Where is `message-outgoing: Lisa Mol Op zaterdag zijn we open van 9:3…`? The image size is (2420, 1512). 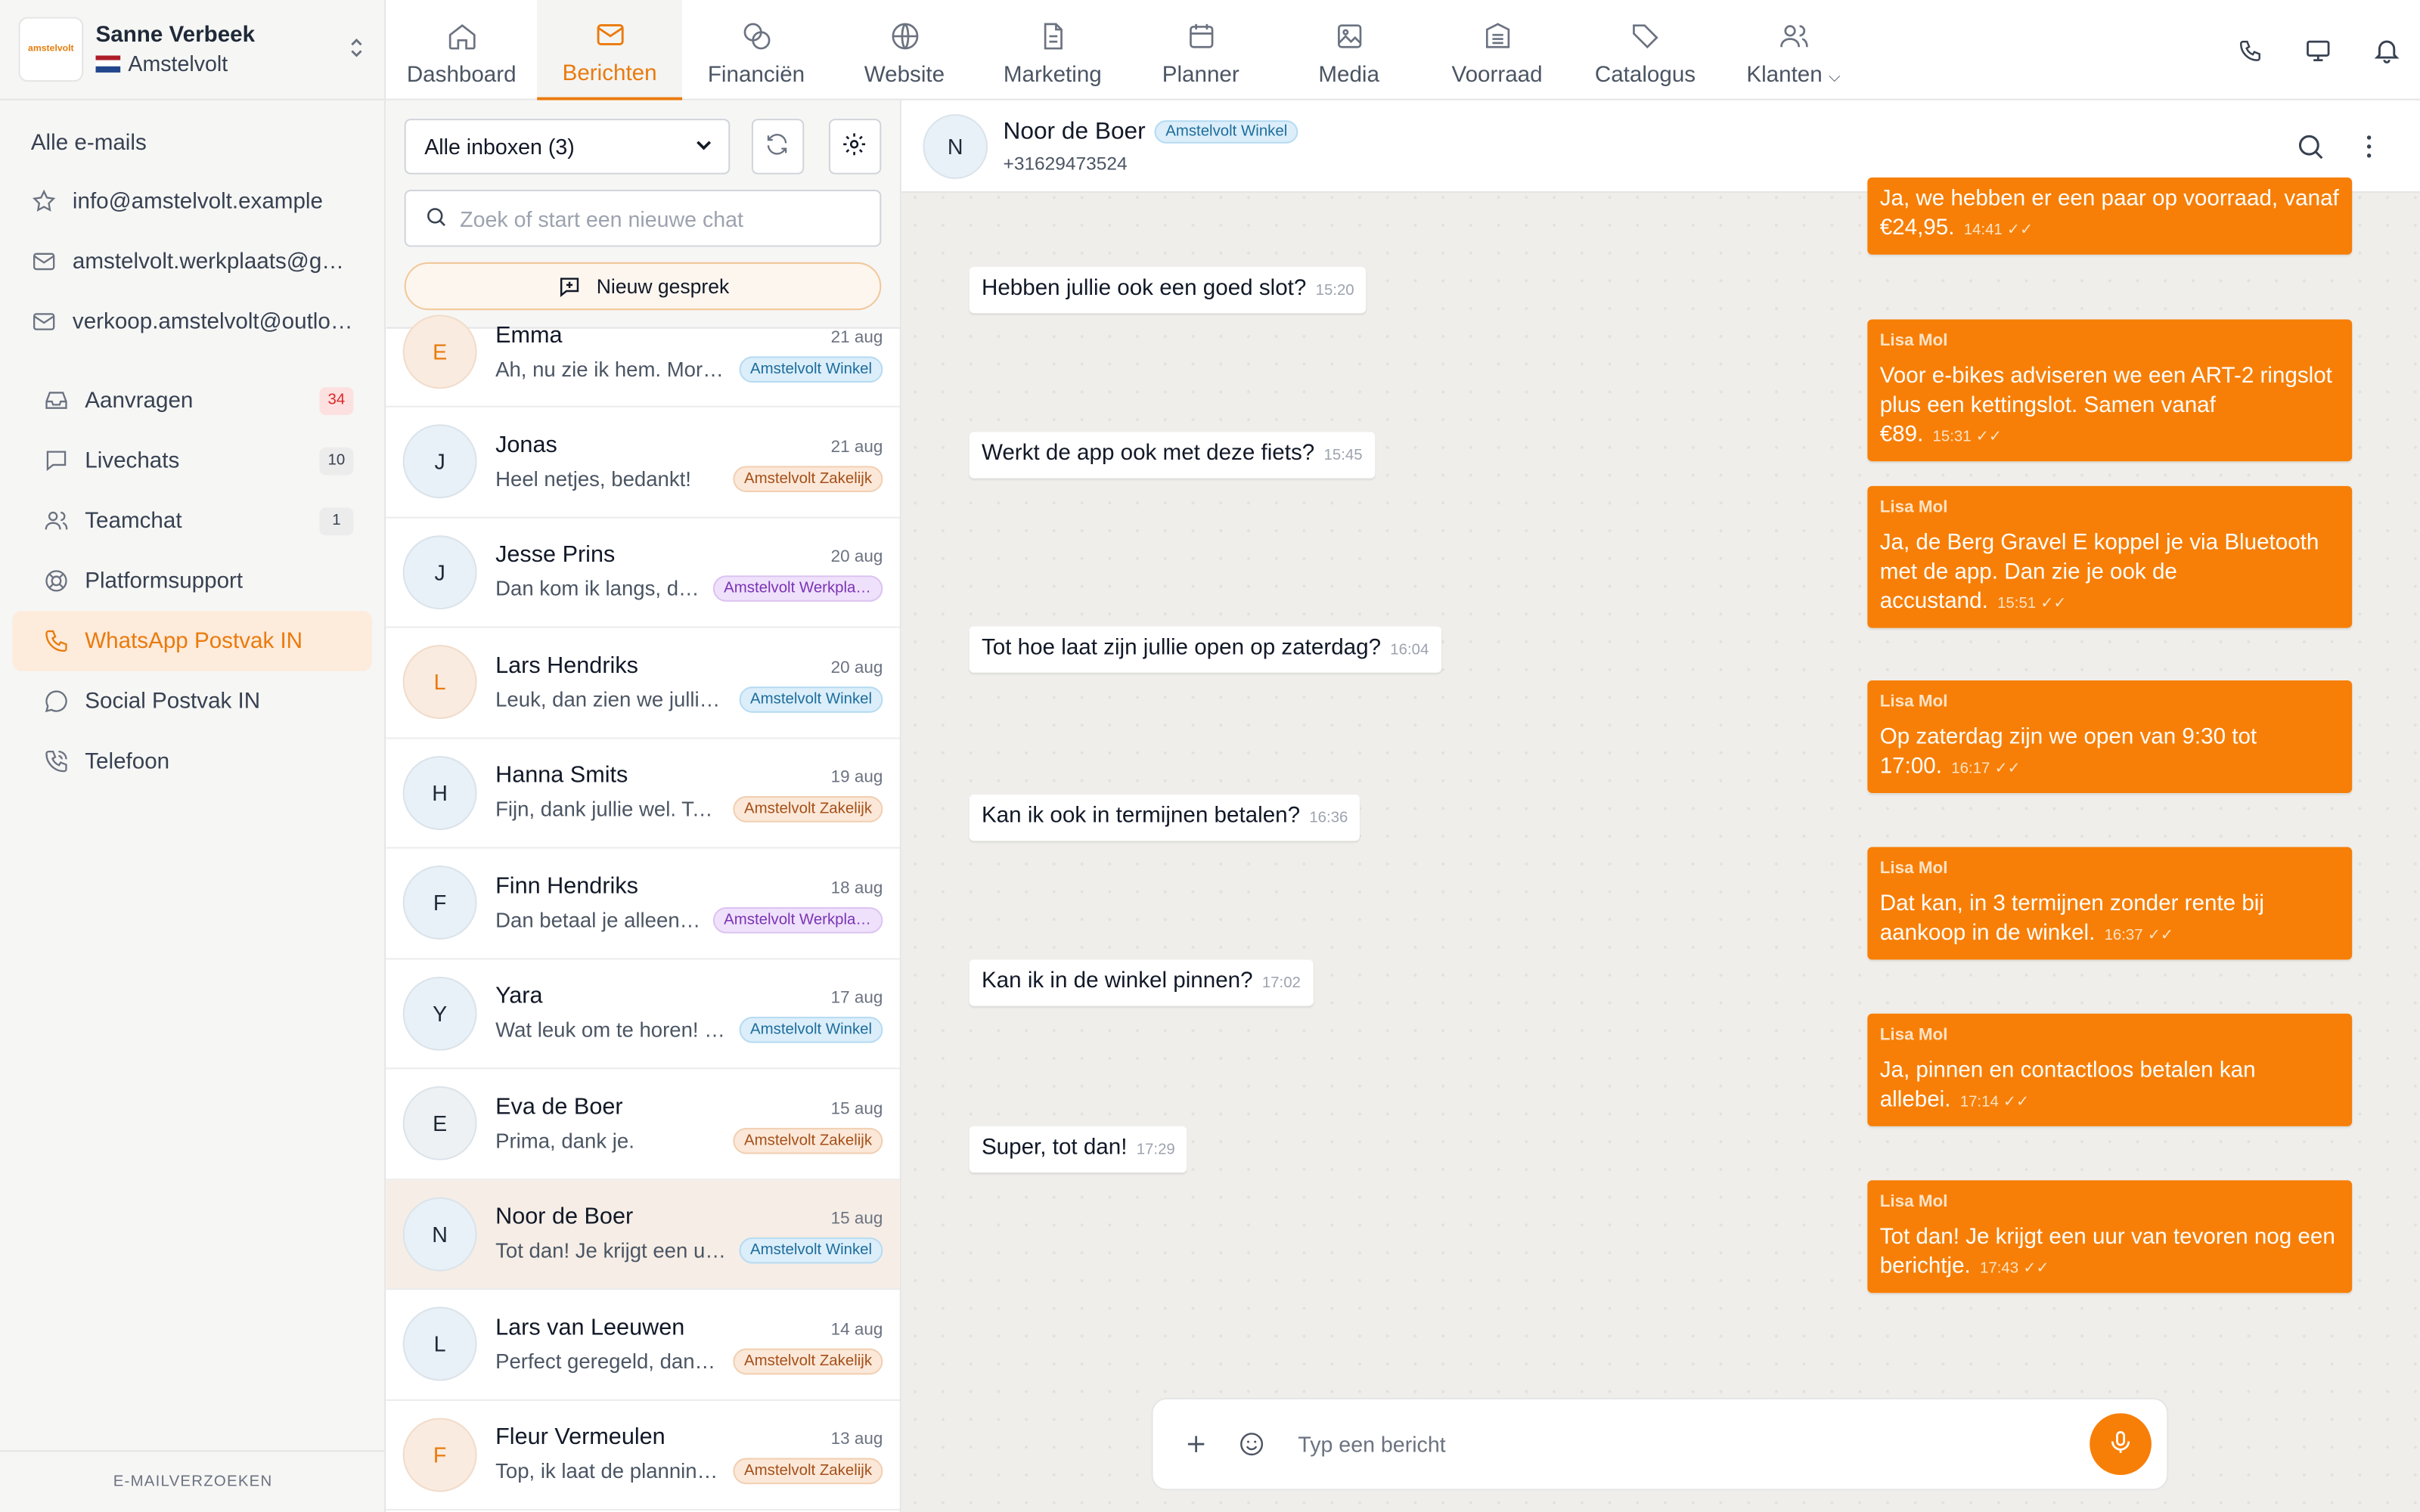 message-outgoing: Lisa Mol Op zaterdag zijn we open van 9:3… is located at coordinates (2110, 736).